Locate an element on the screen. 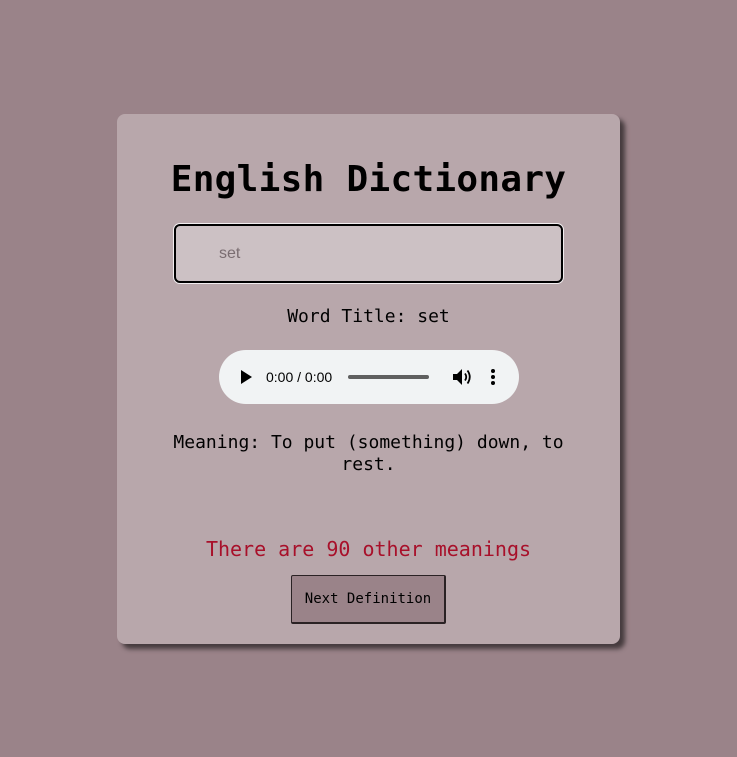 The width and height of the screenshot is (737, 757). other-meanings-count: There are 90 other meanings is located at coordinates (368, 549).